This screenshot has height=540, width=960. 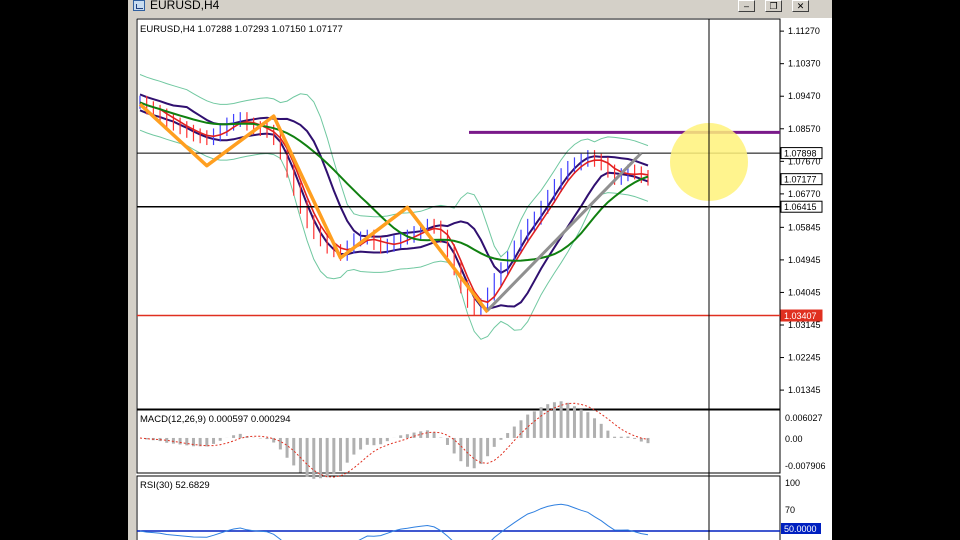 I want to click on y-axis-tick-label: 1.06770, so click(x=804, y=194).